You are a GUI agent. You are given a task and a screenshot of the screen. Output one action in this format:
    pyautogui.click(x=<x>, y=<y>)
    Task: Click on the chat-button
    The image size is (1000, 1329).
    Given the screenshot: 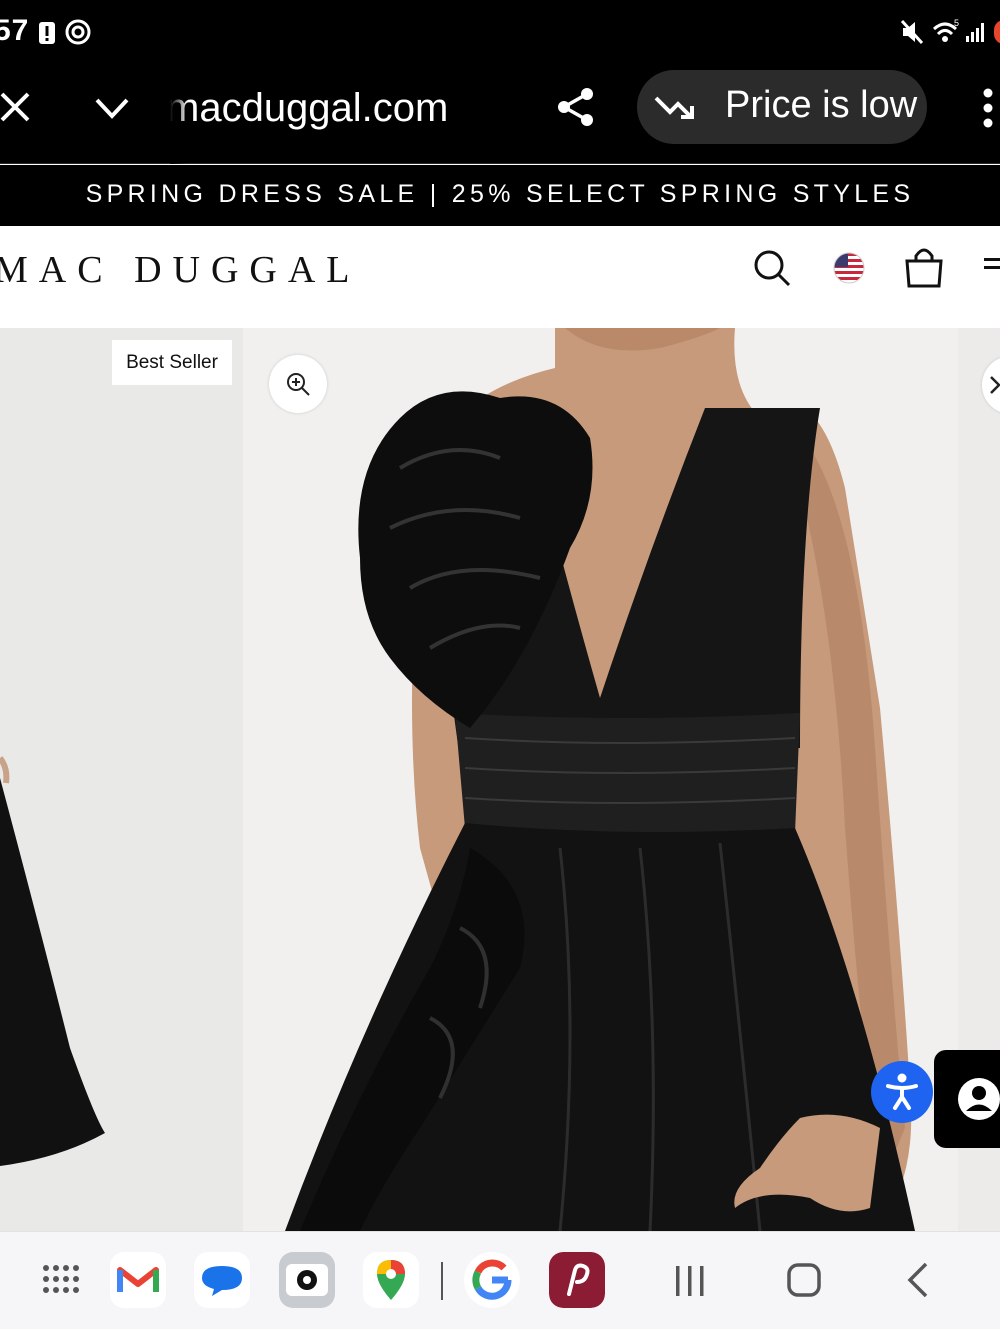 What is the action you would take?
    pyautogui.click(x=967, y=1099)
    